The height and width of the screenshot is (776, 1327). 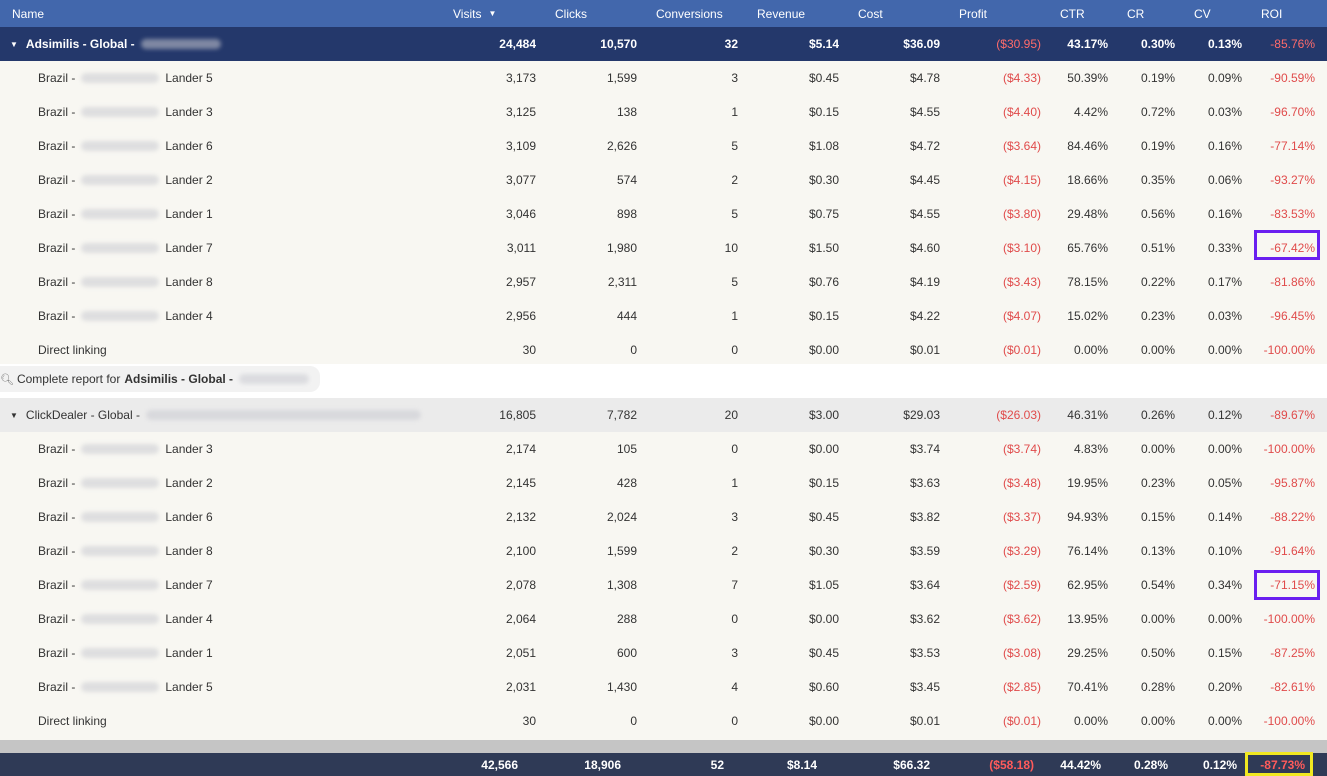 What do you see at coordinates (823, 483) in the screenshot?
I see `row-revenue: $0.15` at bounding box center [823, 483].